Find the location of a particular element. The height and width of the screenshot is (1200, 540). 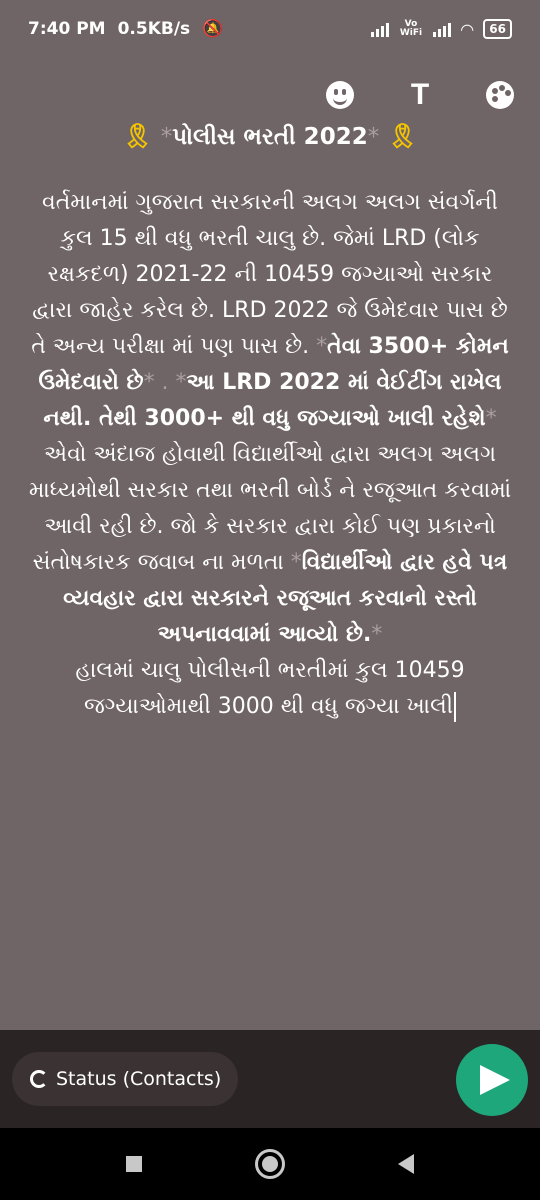

emoji-button is located at coordinates (340, 95).